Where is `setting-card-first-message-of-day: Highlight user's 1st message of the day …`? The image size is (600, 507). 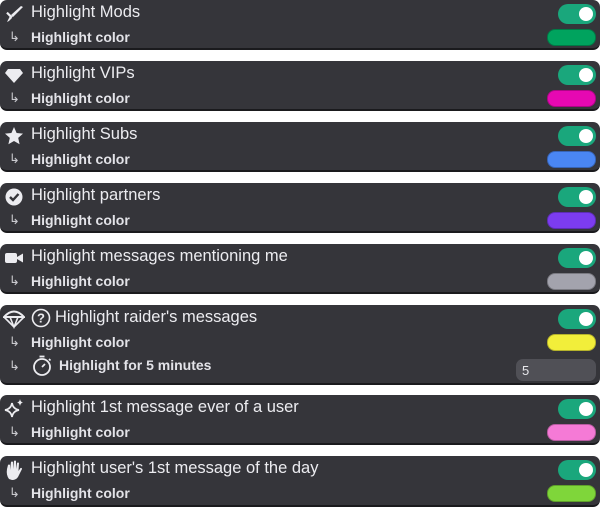 setting-card-first-message-of-day: Highlight user's 1st message of the day … is located at coordinates (300, 481).